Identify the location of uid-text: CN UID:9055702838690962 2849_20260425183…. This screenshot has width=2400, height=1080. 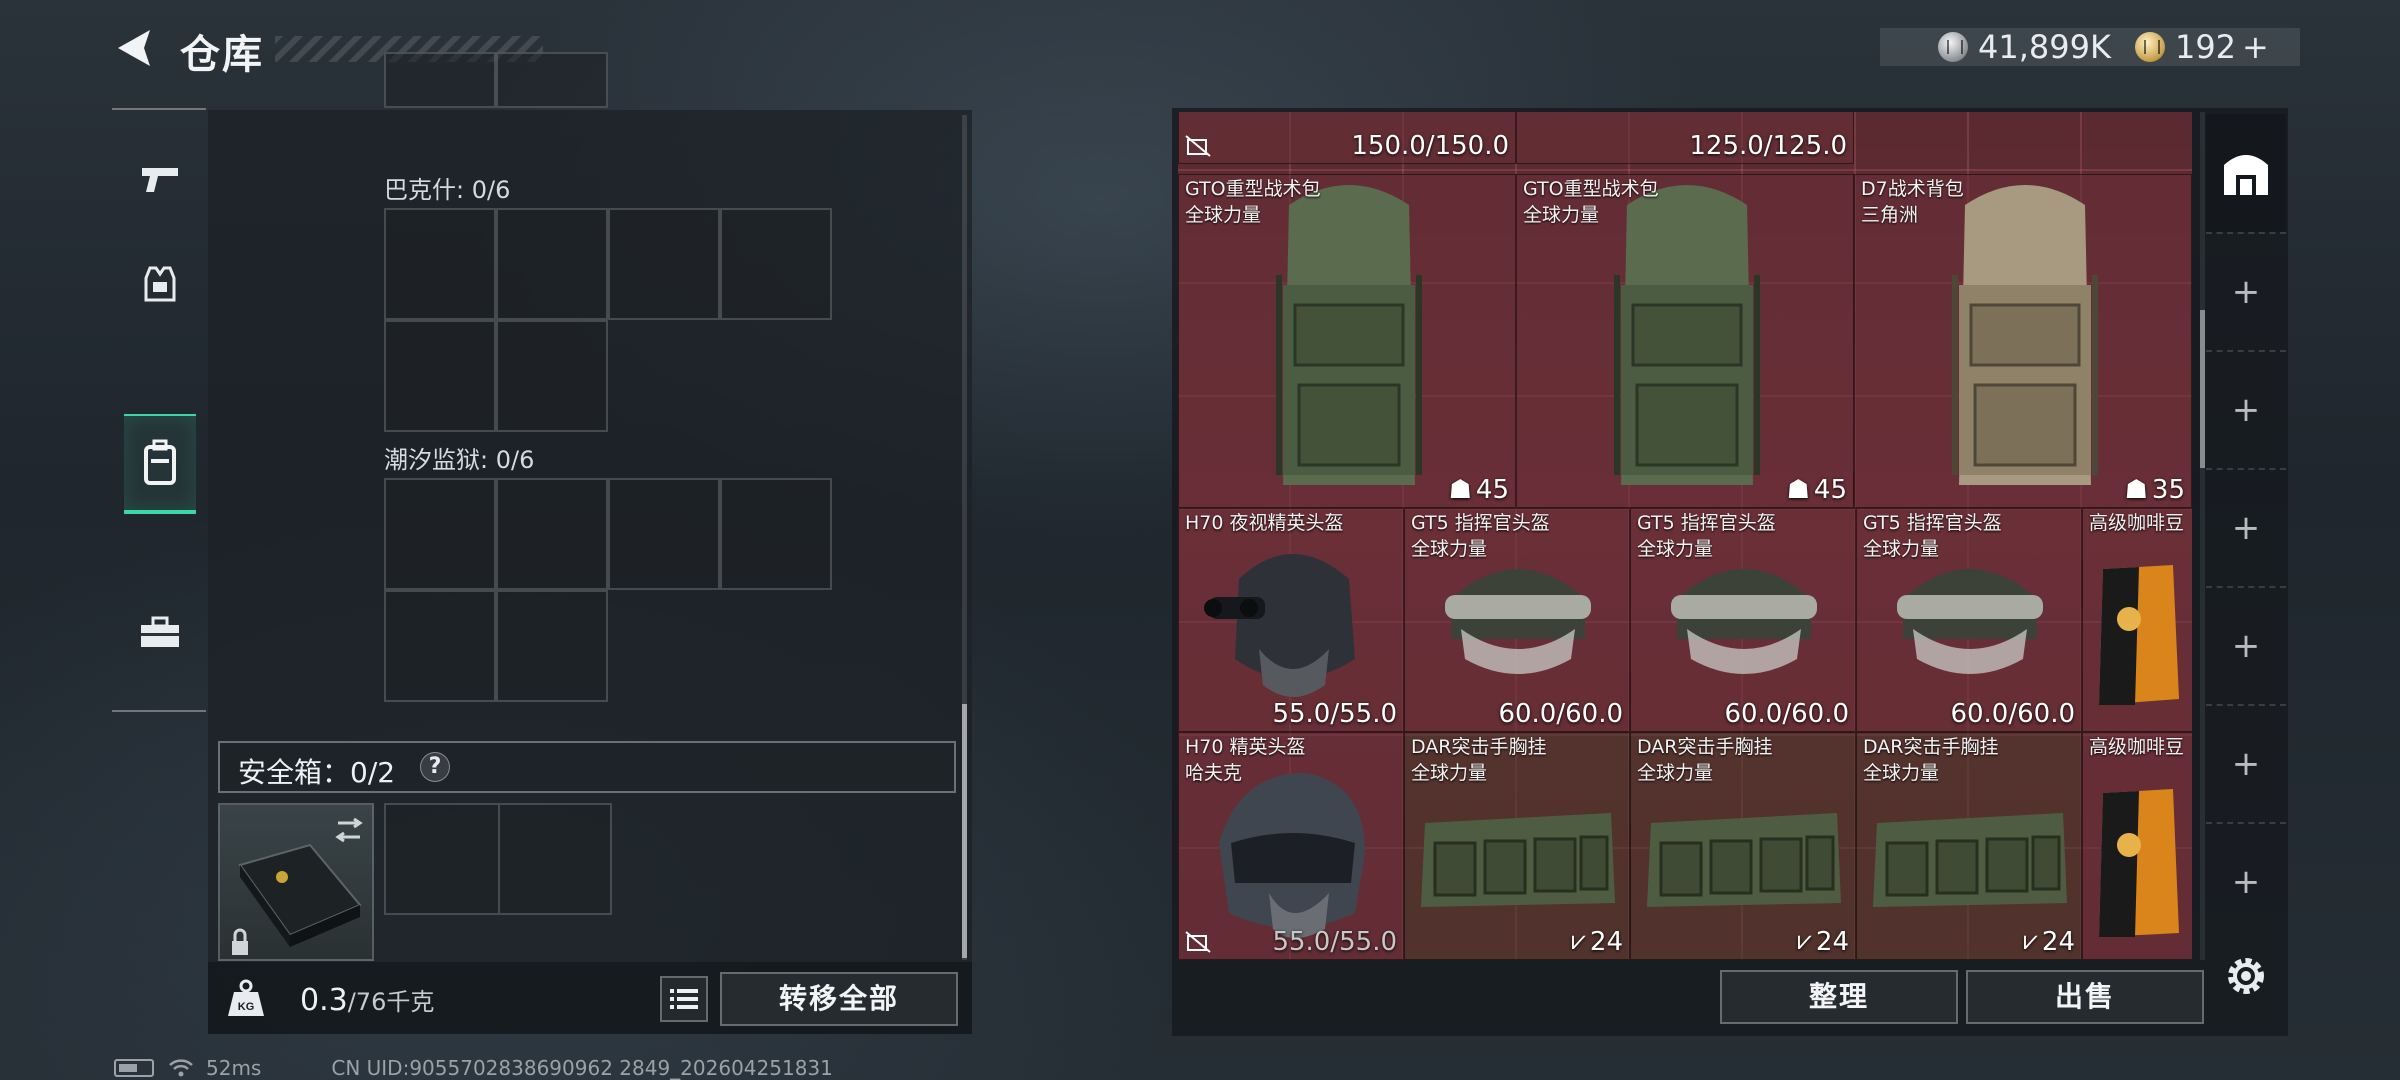
(582, 1068).